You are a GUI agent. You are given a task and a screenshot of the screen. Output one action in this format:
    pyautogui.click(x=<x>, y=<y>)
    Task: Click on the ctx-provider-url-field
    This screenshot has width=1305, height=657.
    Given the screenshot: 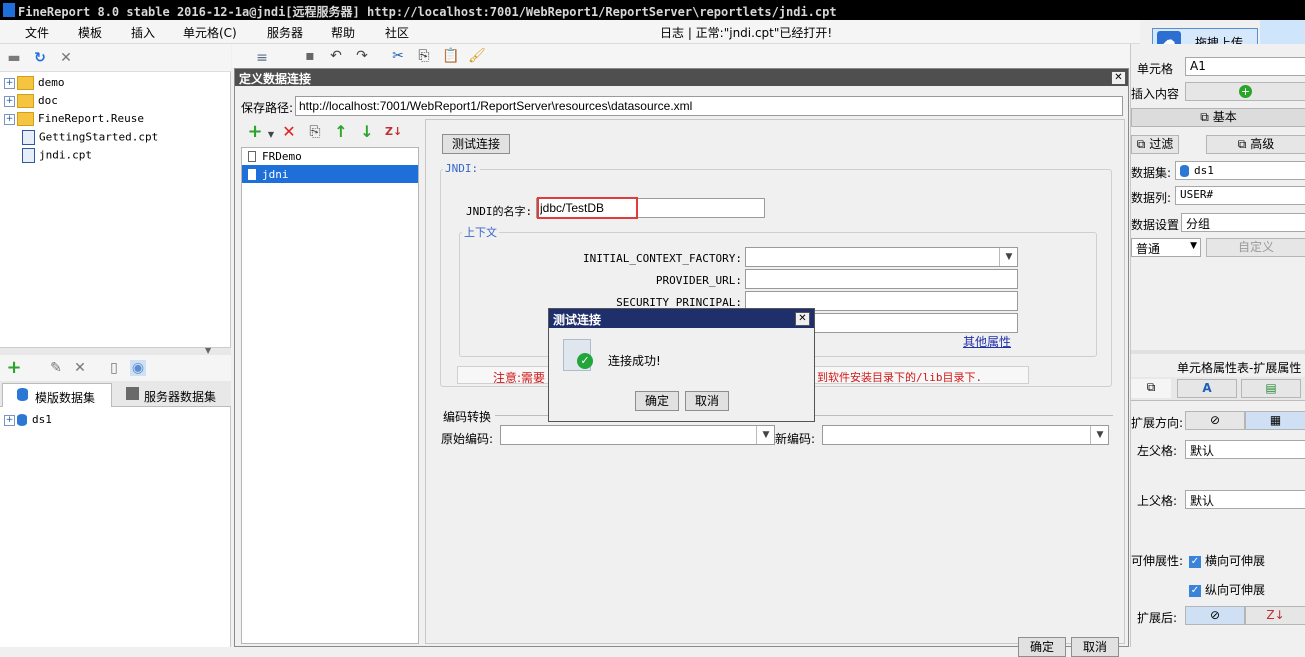 What is the action you would take?
    pyautogui.click(x=881, y=279)
    